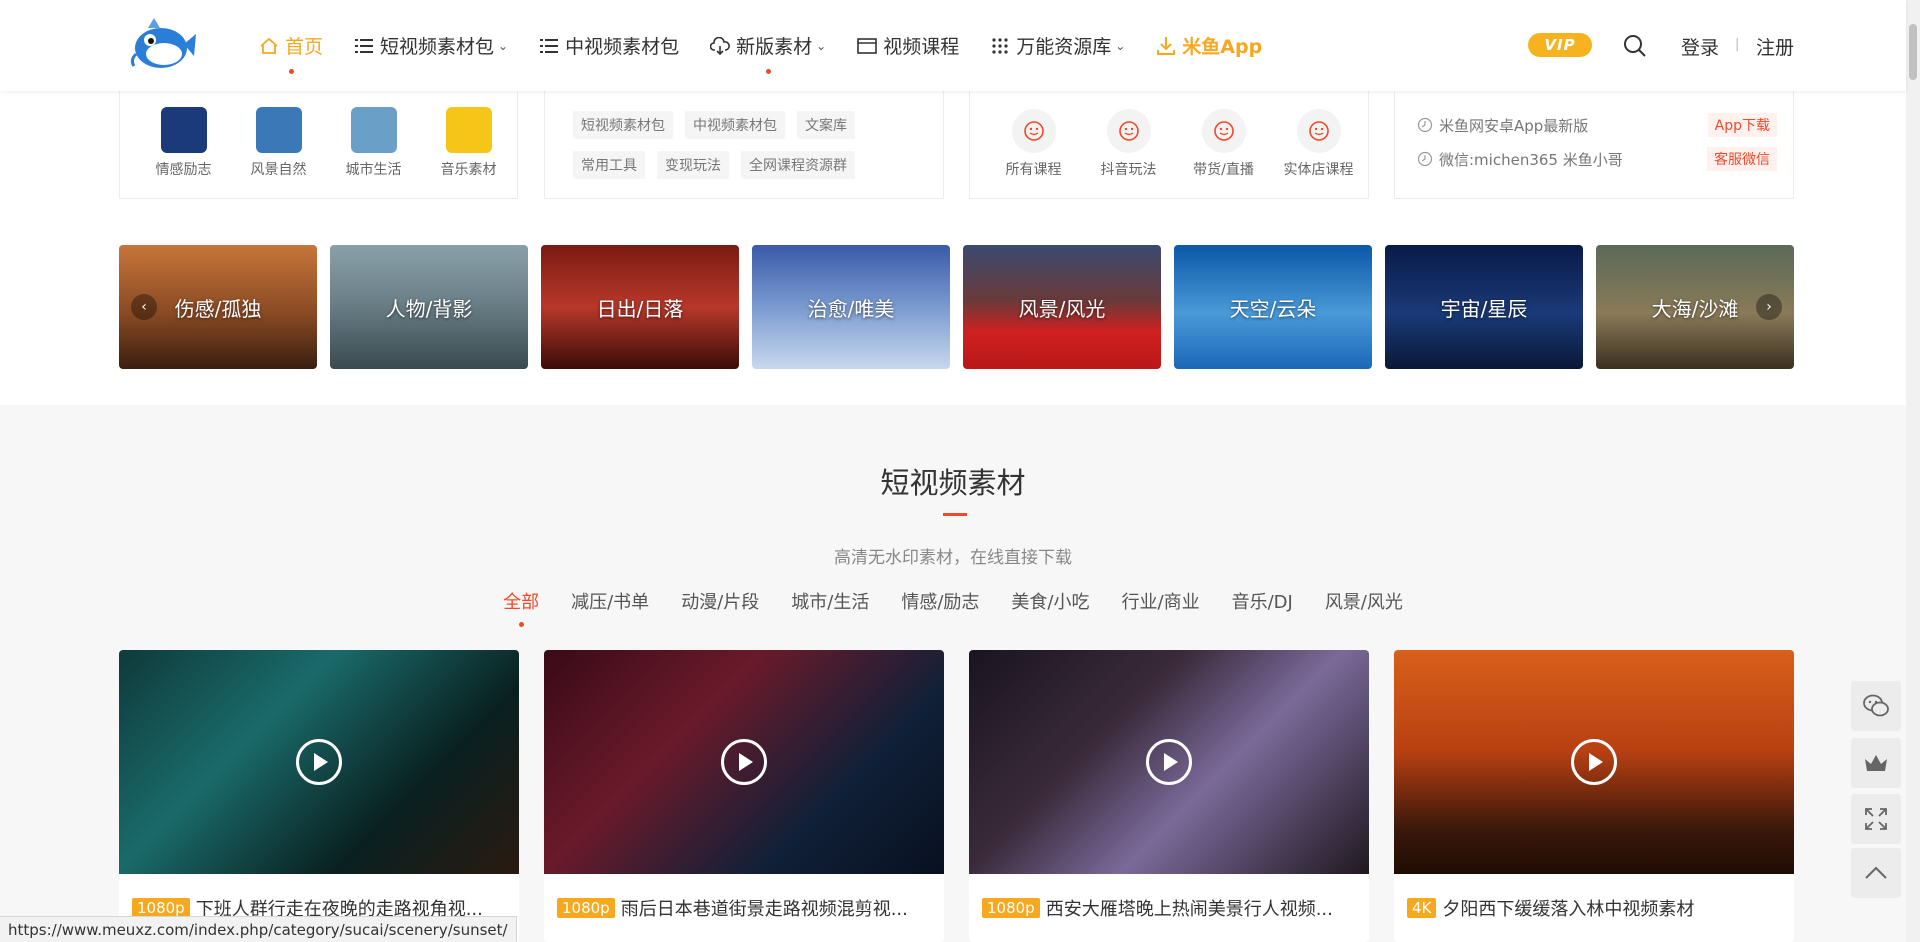  Describe the element at coordinates (1033, 144) in the screenshot. I see `course-shortcut: 所有课程` at that location.